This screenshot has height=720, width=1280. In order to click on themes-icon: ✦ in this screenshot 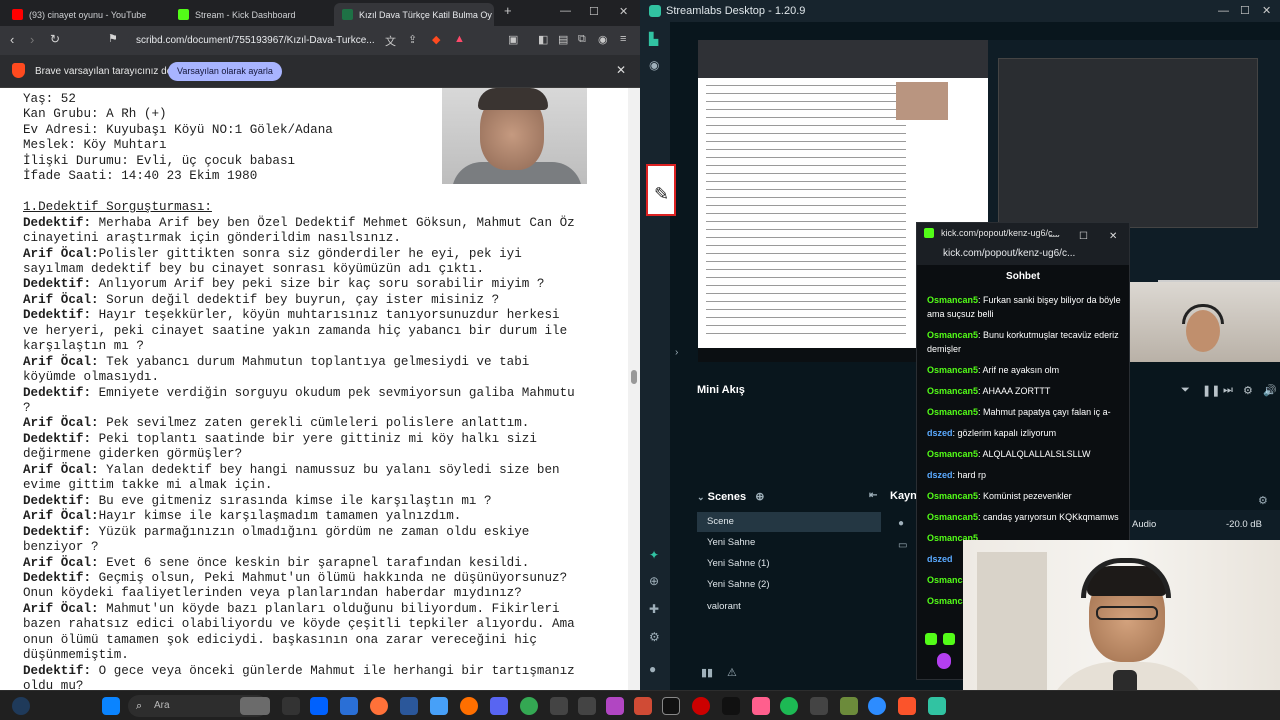, I will do `click(654, 555)`.